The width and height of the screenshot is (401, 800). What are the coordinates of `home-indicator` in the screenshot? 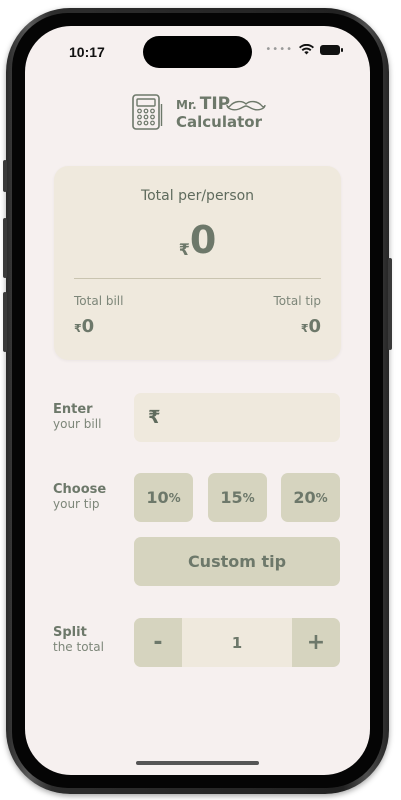 It's located at (197, 763).